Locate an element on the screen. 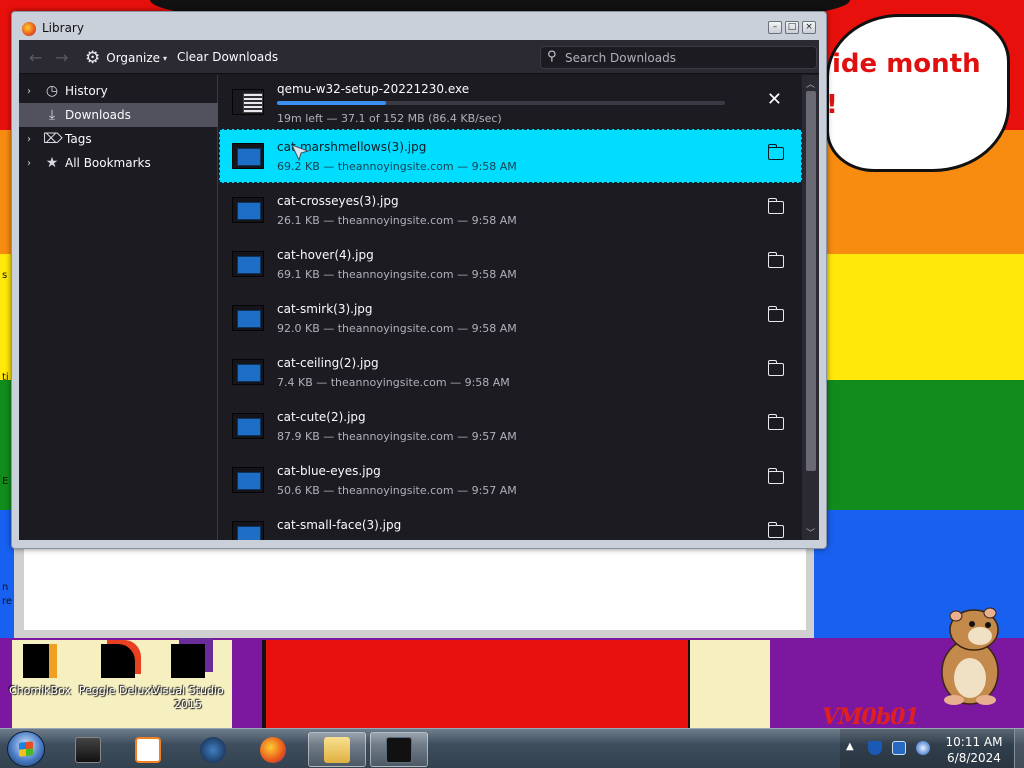 This screenshot has width=1024, height=768. peggle-icon is located at coordinates (118, 661).